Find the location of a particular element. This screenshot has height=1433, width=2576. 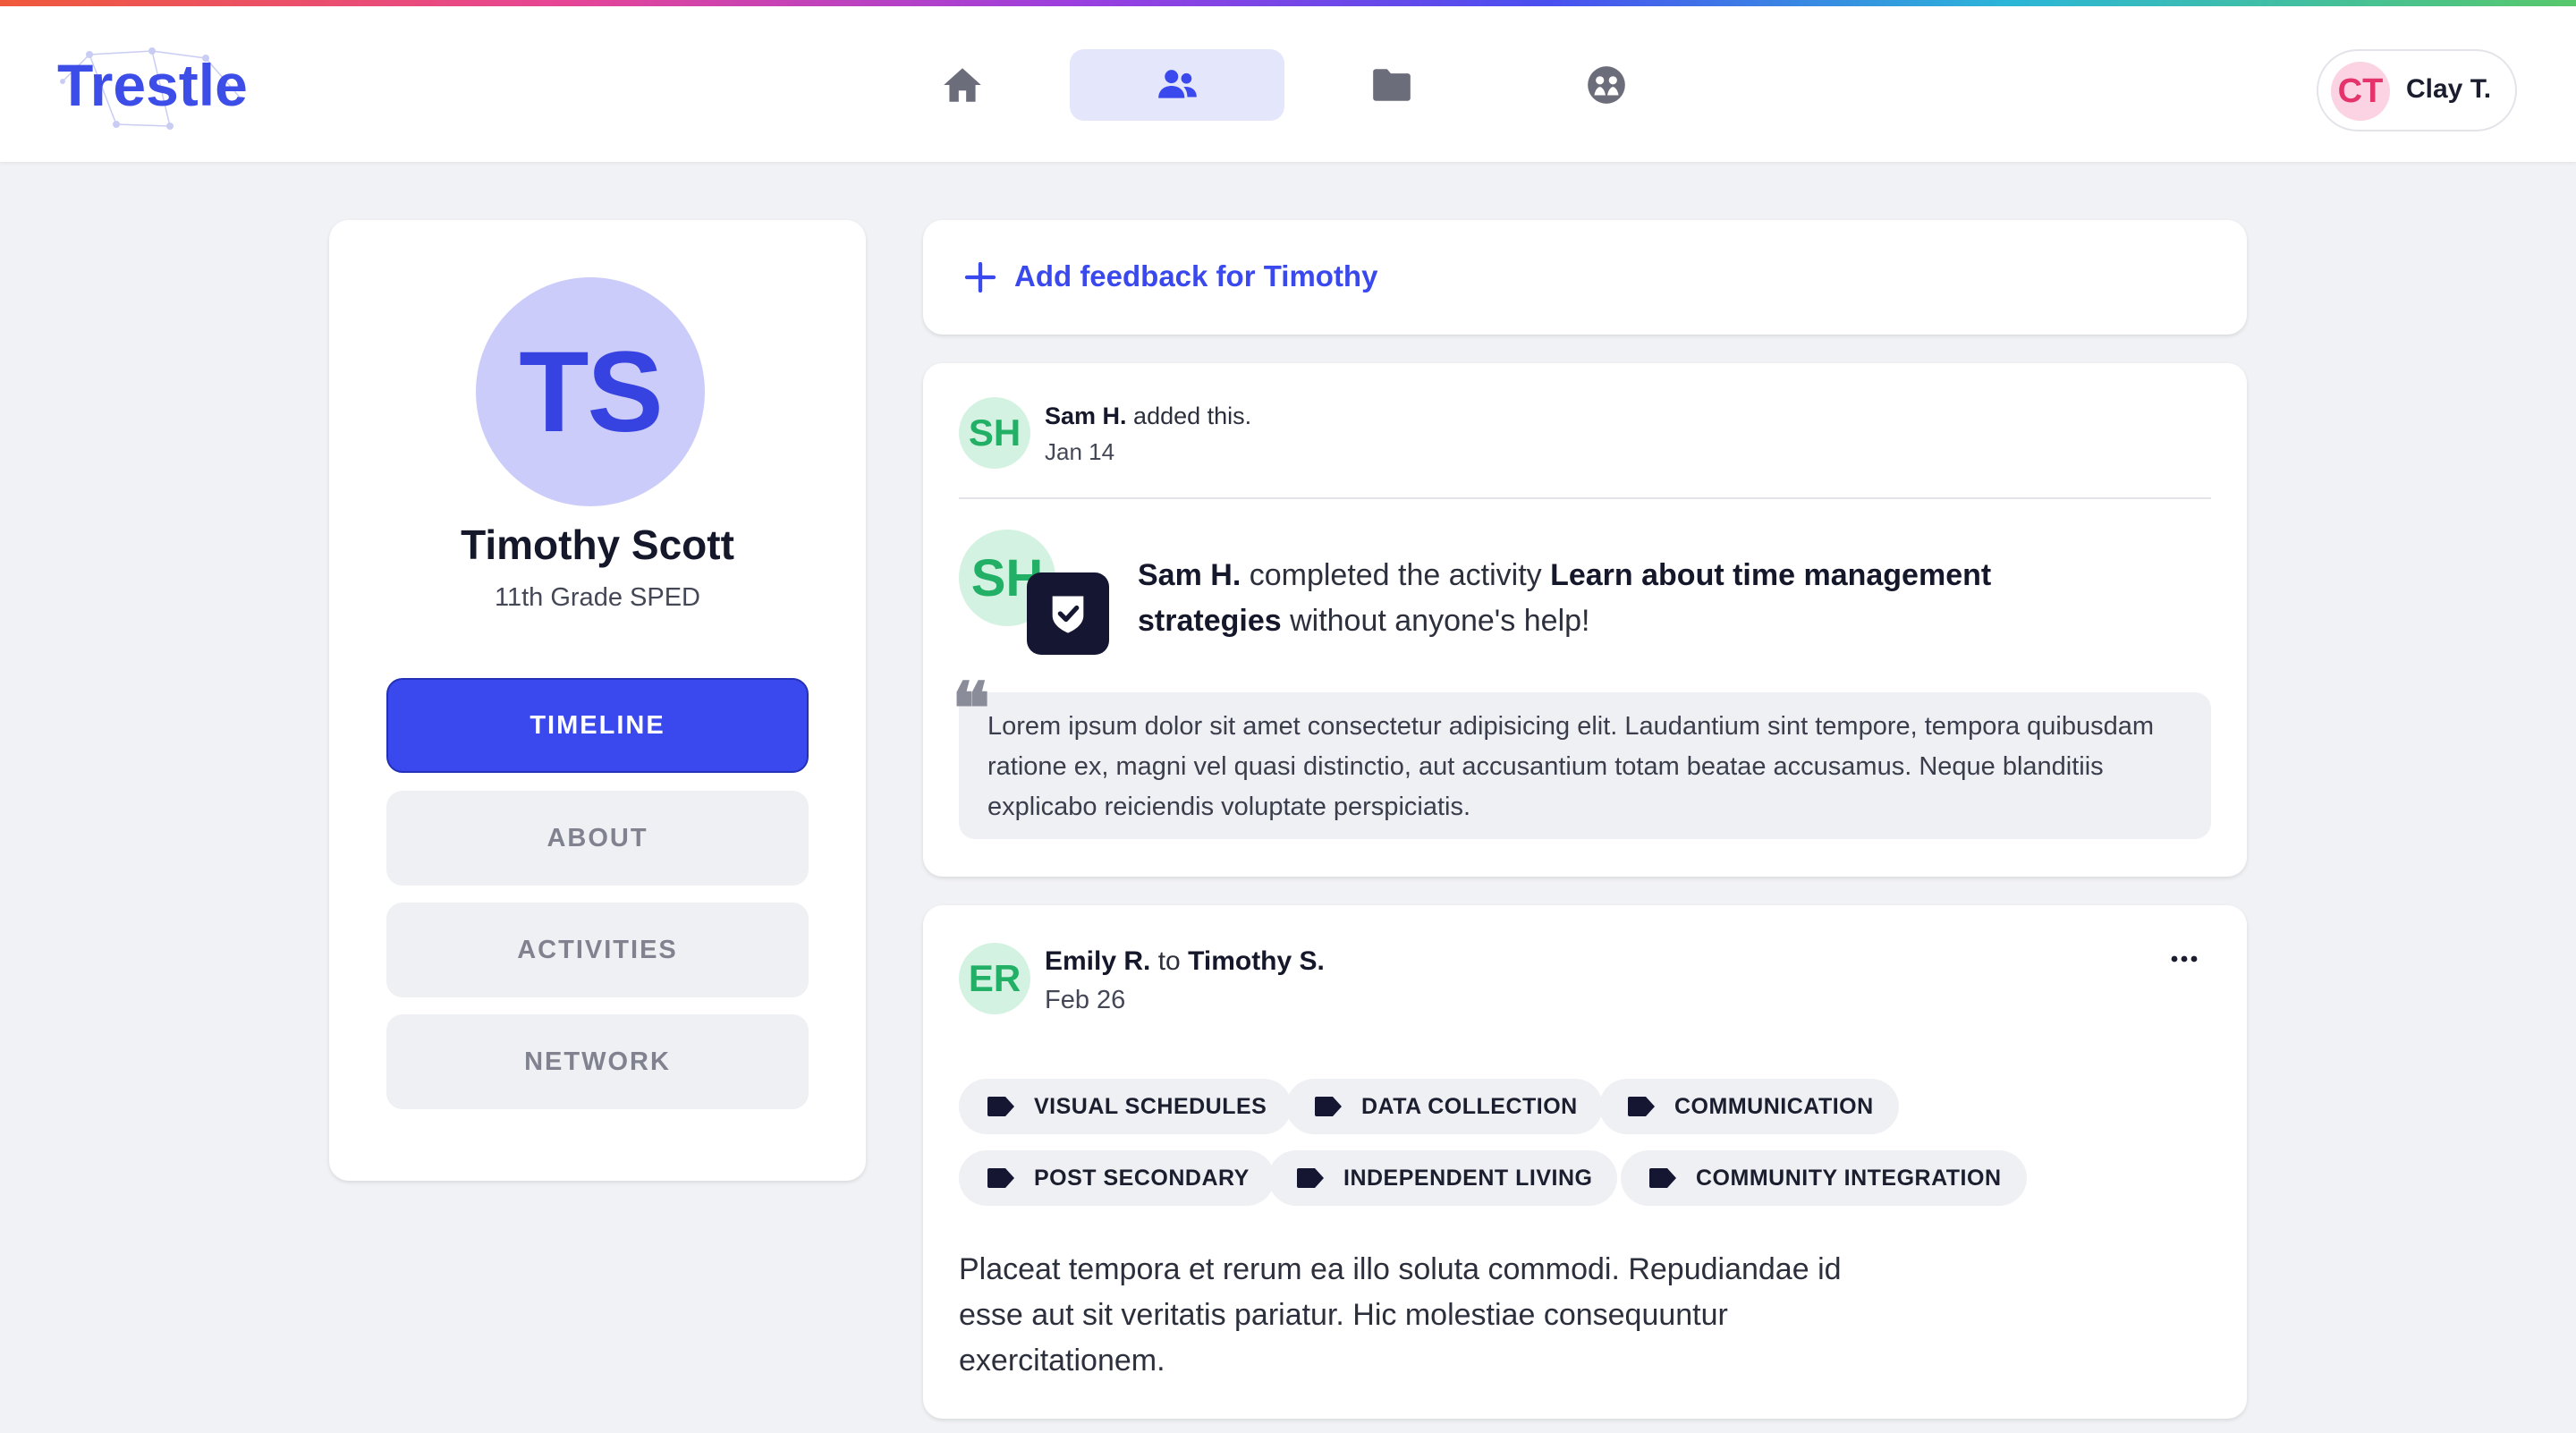

post-date: Jan 14 is located at coordinates (1080, 451).